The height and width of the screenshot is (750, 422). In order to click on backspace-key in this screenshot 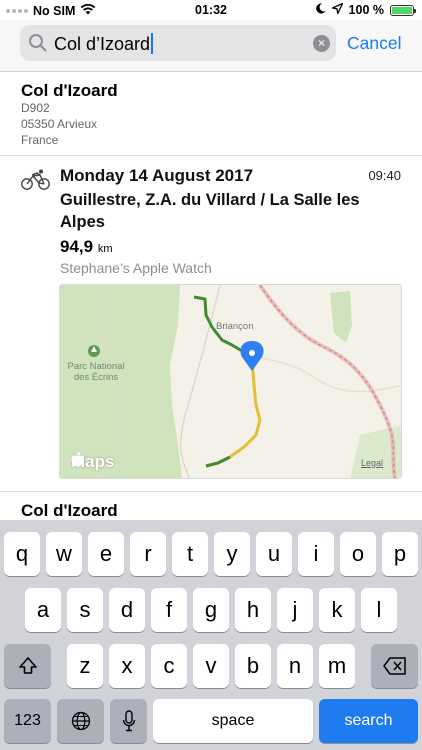, I will do `click(394, 666)`.